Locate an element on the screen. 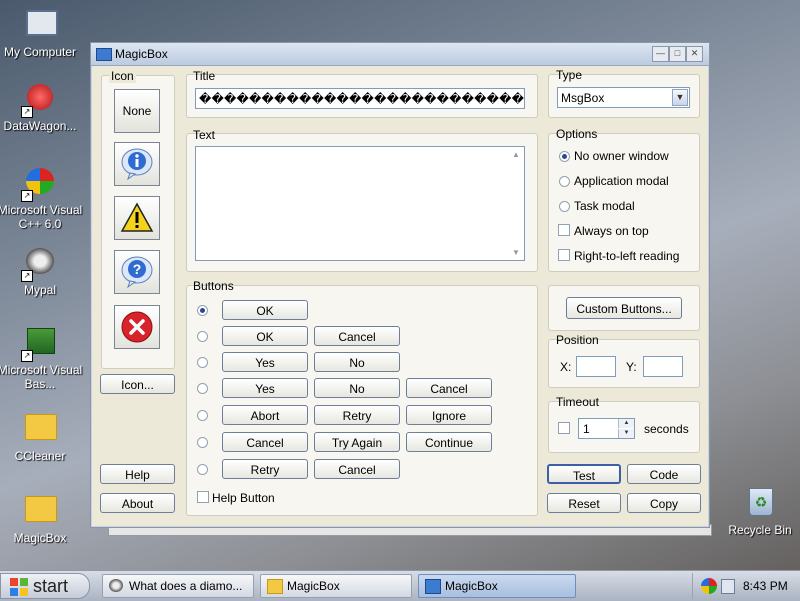  row3-no-button: No is located at coordinates (357, 362).